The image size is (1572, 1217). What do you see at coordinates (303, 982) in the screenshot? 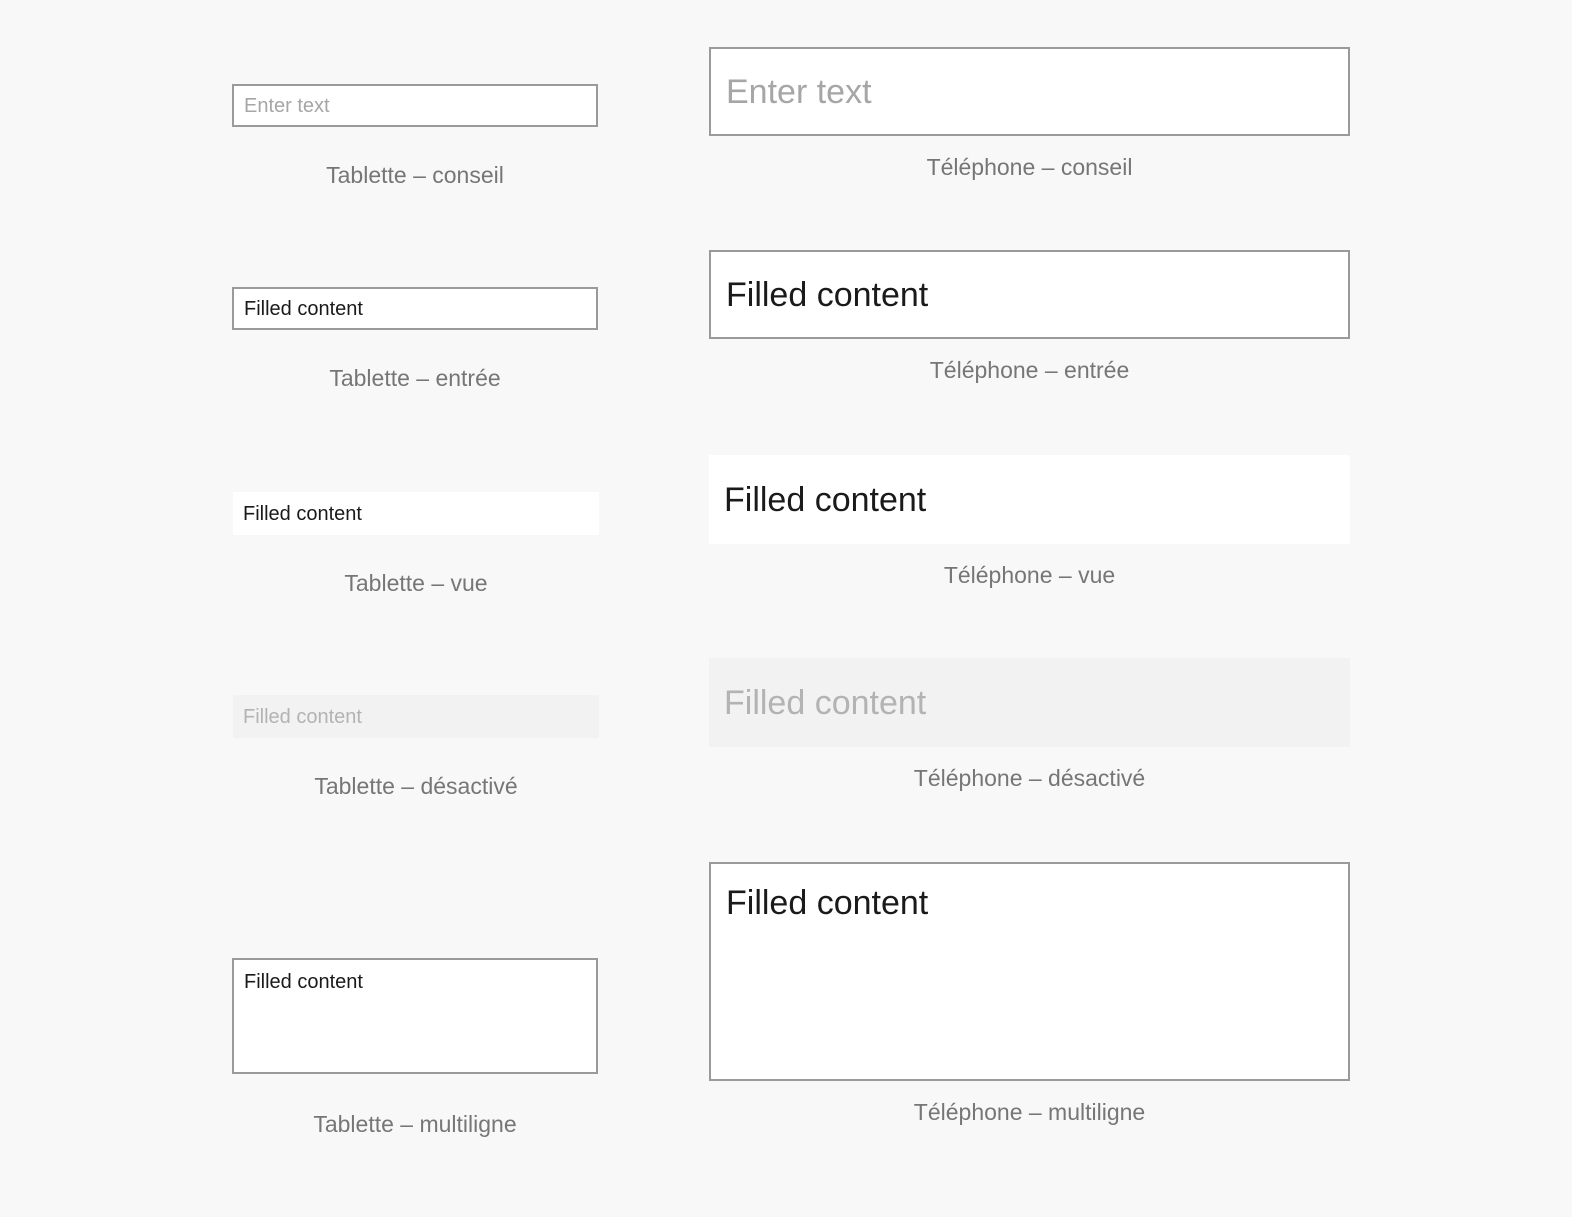
I see `tablet-multiline-value-text: Filled content` at bounding box center [303, 982].